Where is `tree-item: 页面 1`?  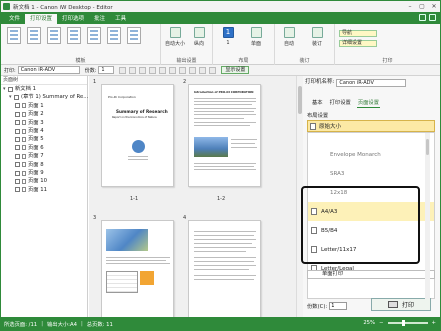 tree-item: 页面 1 is located at coordinates (44, 106).